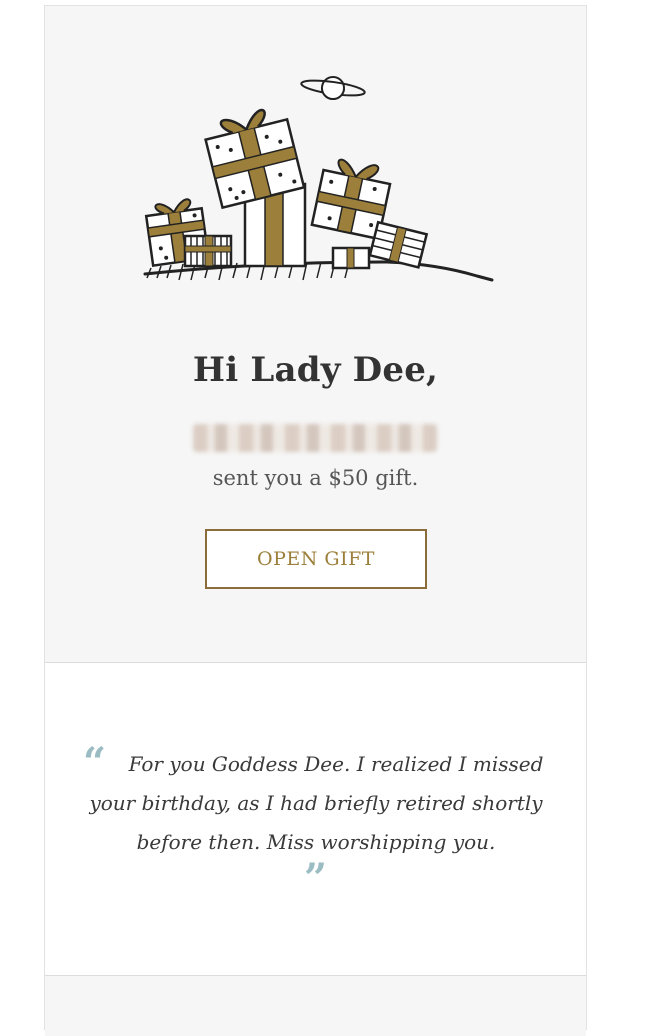 The image size is (658, 1036). Describe the element at coordinates (315, 370) in the screenshot. I see `greeting-heading: Hi Lady Dee,` at that location.